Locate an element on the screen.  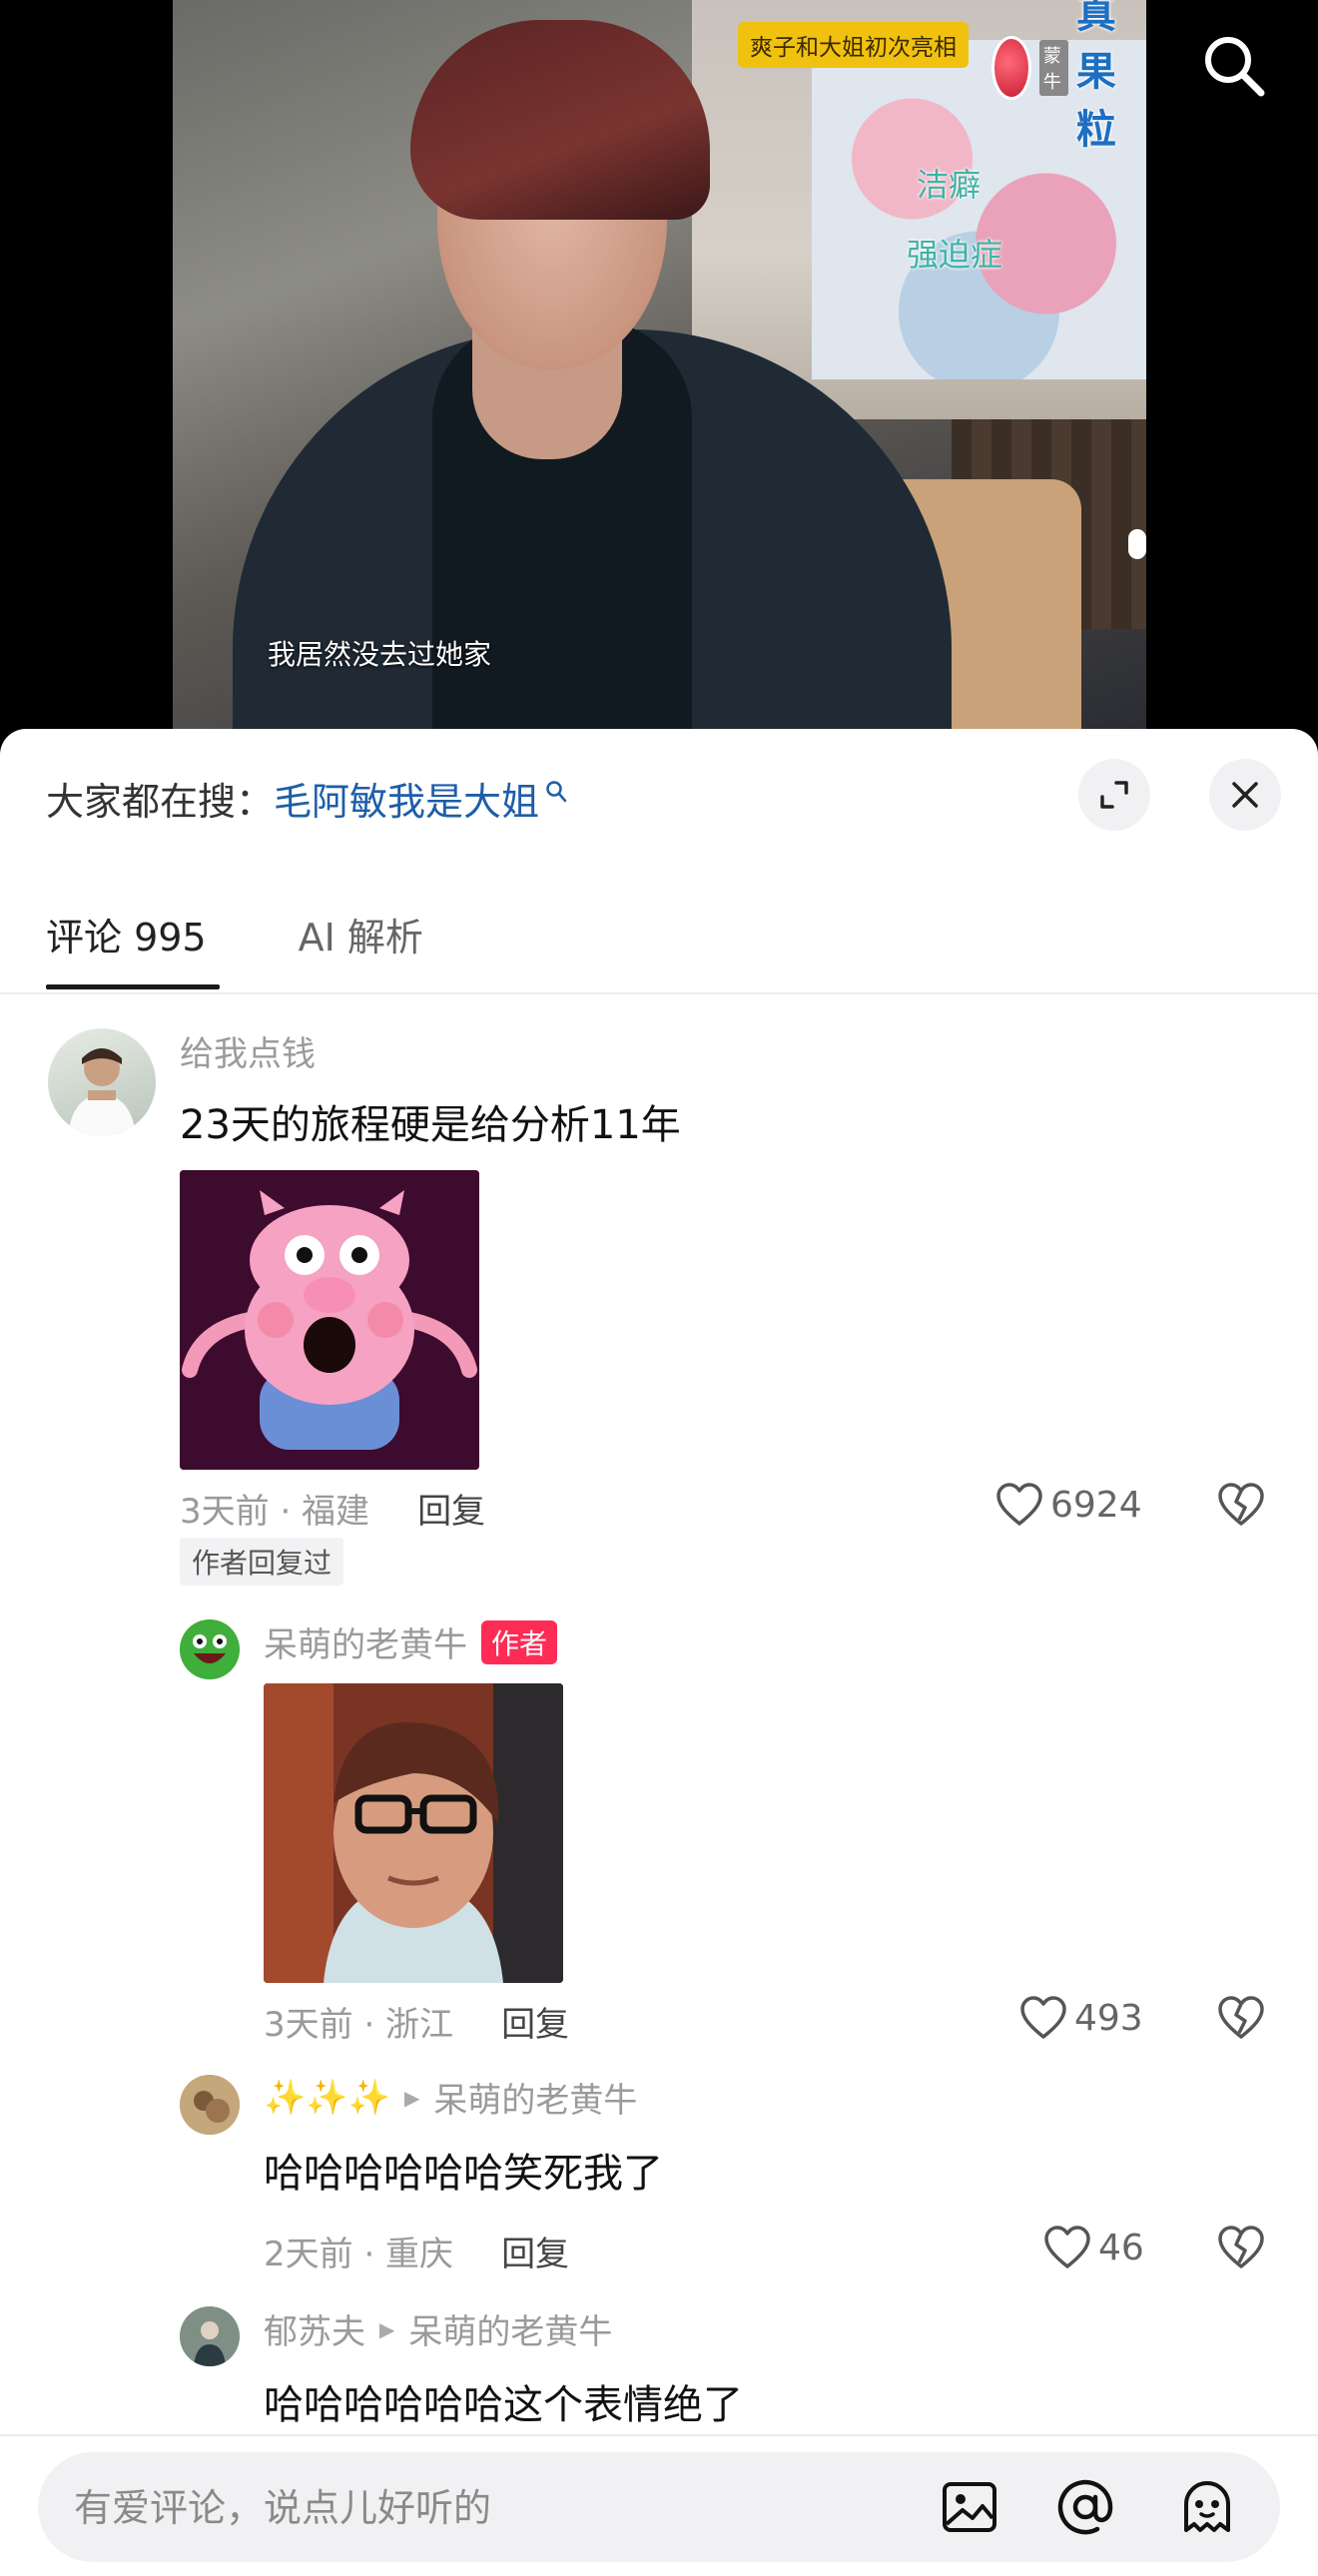
avatar-photo-icon is located at coordinates (210, 2105).